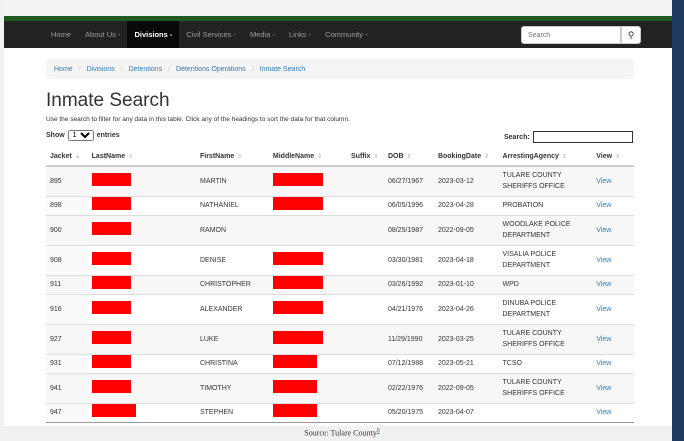  What do you see at coordinates (466, 157) in the screenshot?
I see `column-header: BookingDate ⇕` at bounding box center [466, 157].